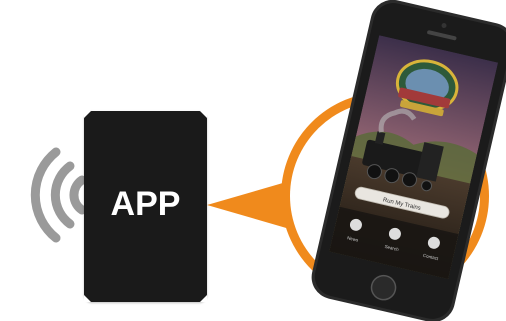 The height and width of the screenshot is (321, 506). I want to click on card-corner-br, so click(203, 298).